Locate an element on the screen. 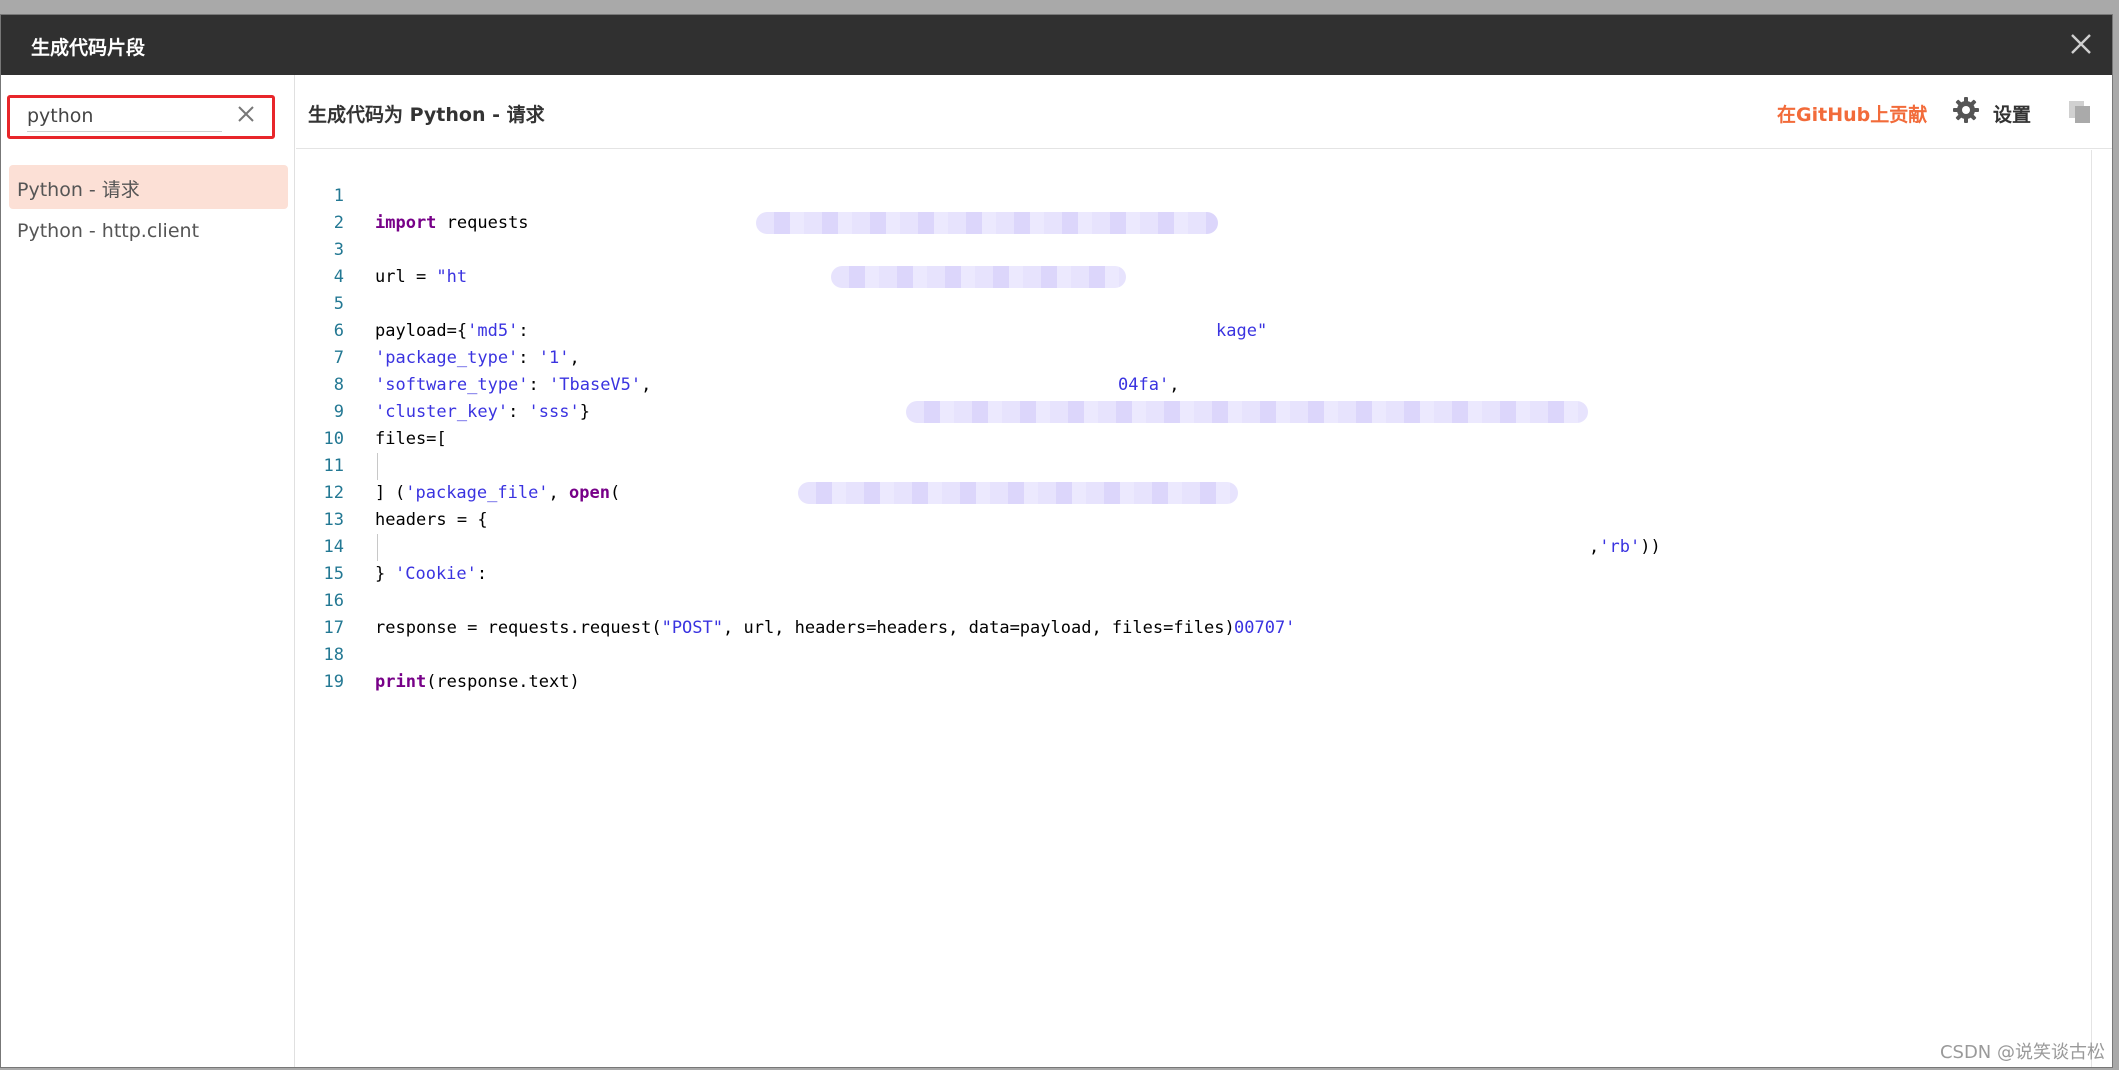  code-line: 13 'Cookie': 00707' is located at coordinates (1193, 559).